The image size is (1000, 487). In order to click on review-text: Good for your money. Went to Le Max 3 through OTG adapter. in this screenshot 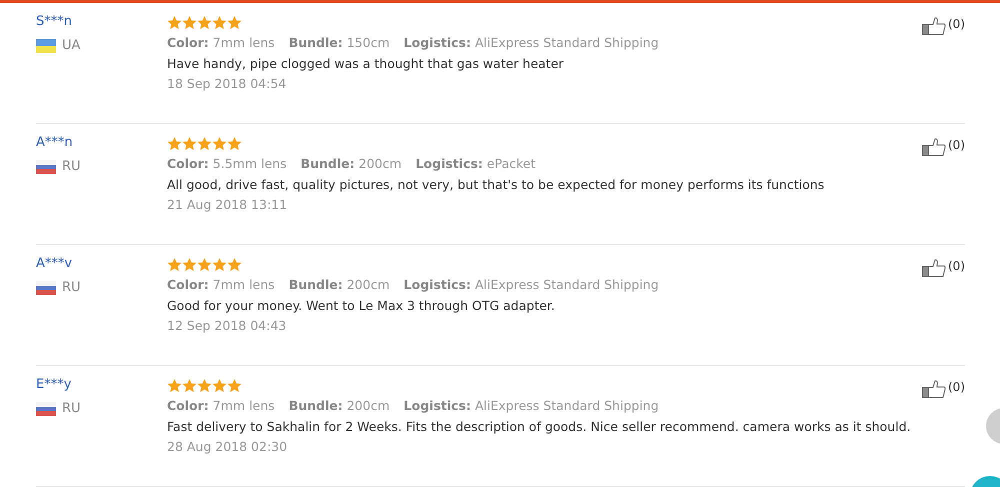, I will do `click(361, 305)`.